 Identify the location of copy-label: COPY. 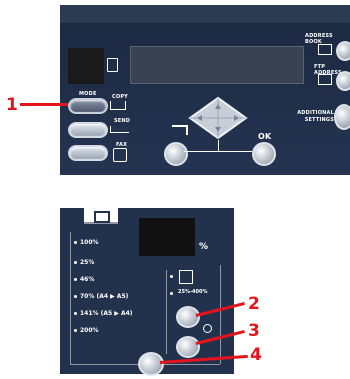
(120, 97).